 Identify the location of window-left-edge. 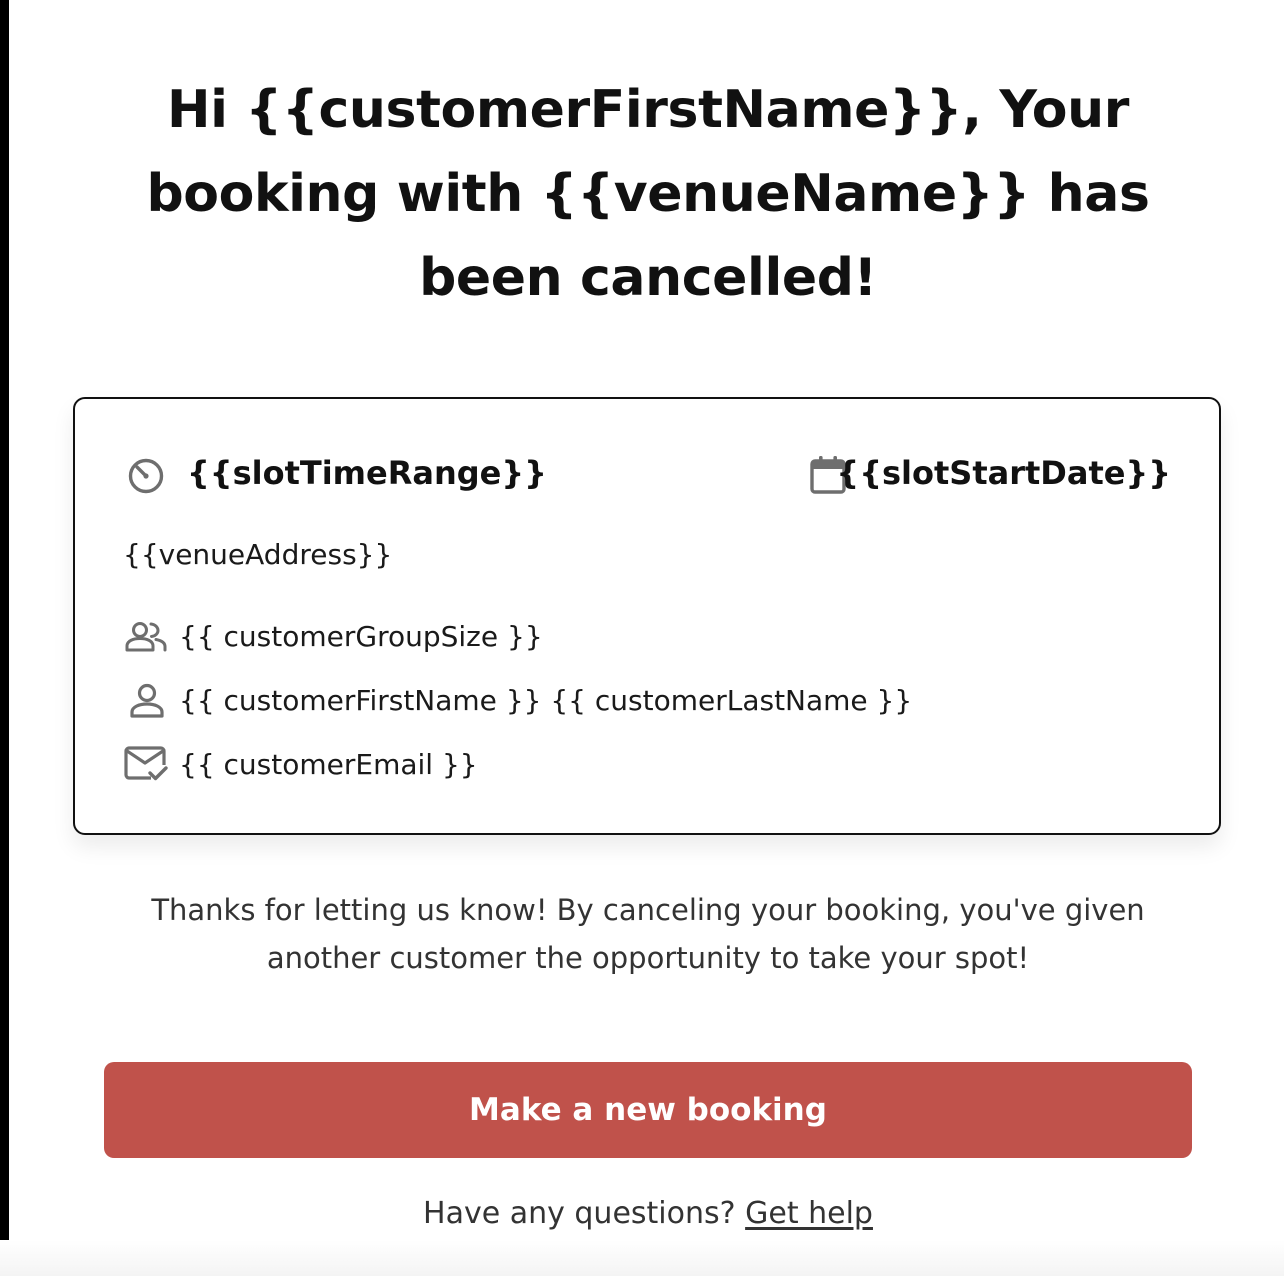
(4, 638).